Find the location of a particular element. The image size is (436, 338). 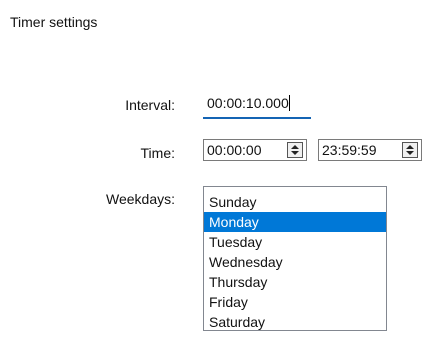

start-time-value: 00:00:00 is located at coordinates (245, 150).